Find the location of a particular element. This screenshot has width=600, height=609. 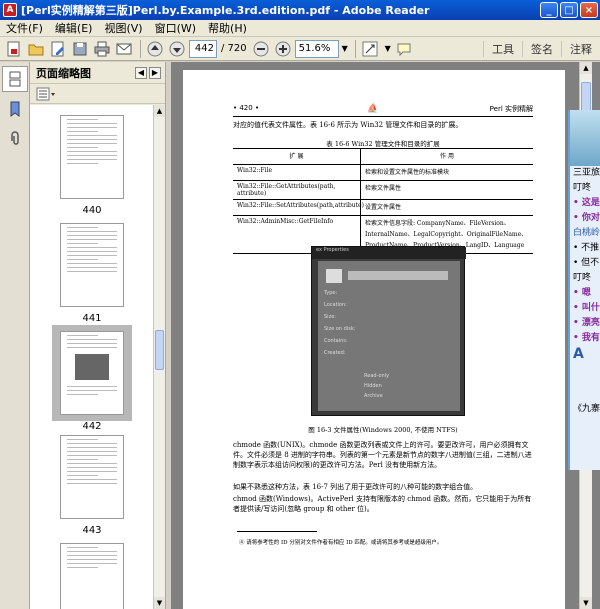

font-size-button: A is located at coordinates (585, 354).